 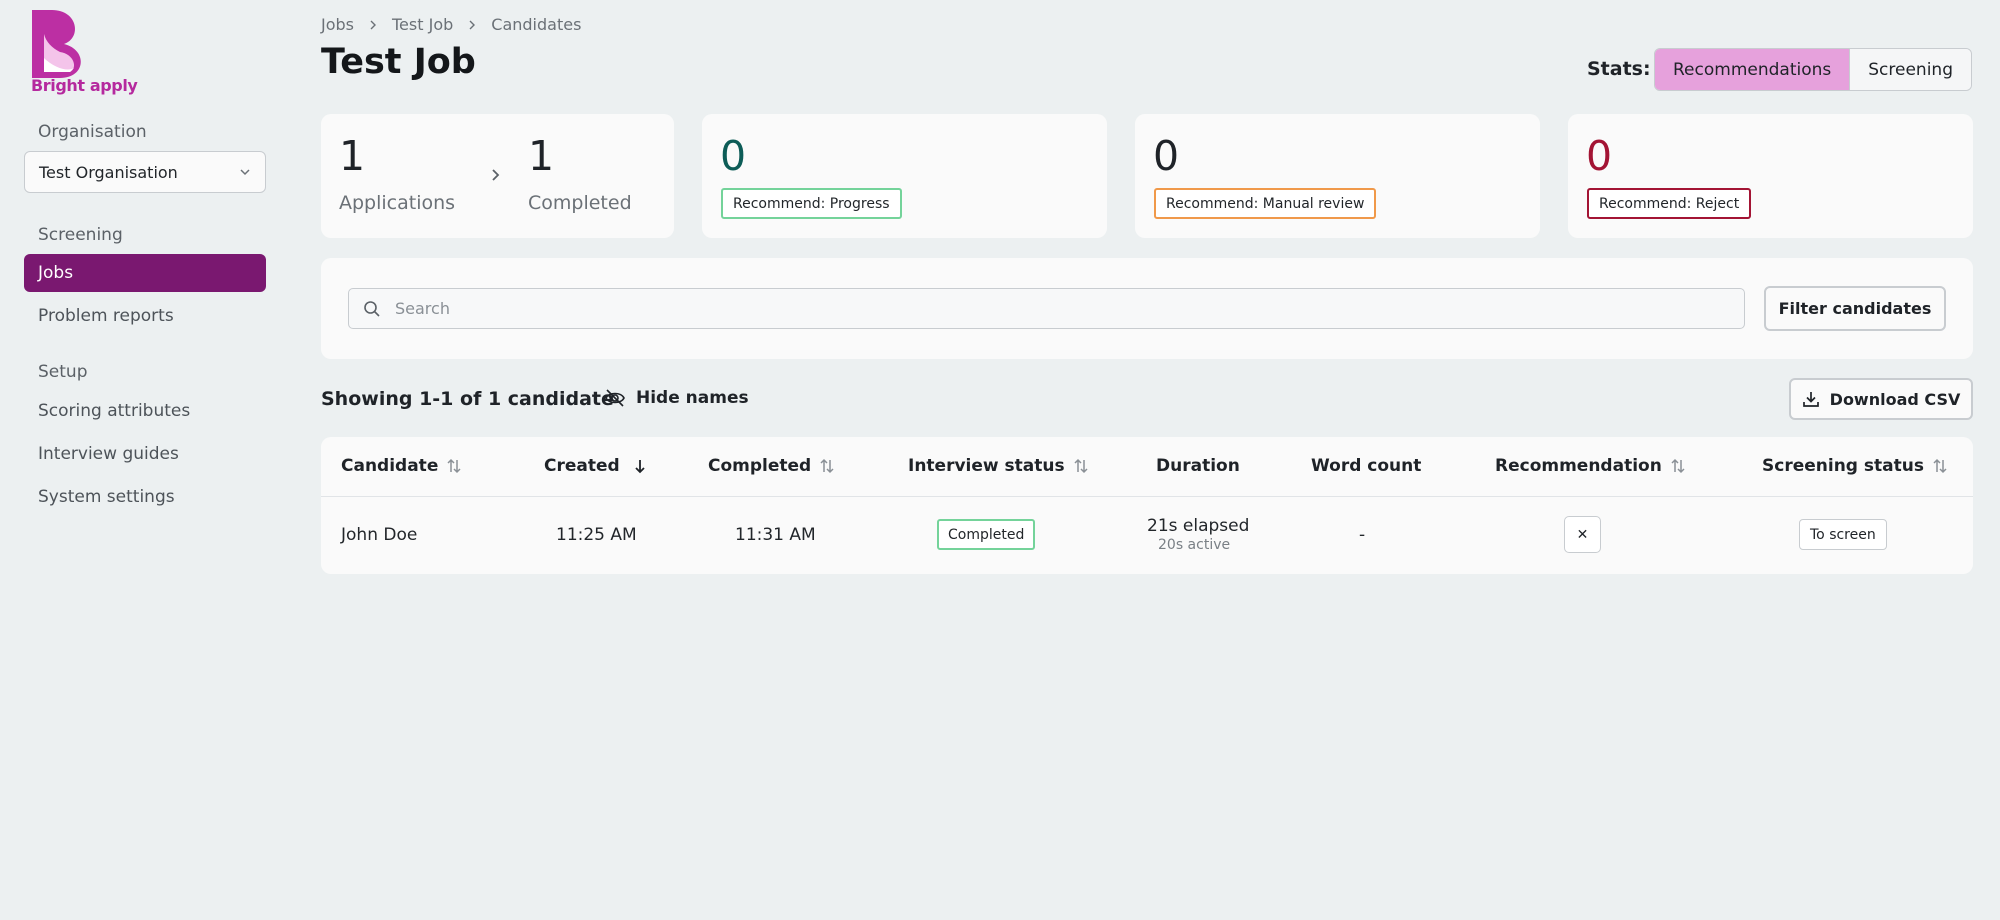 What do you see at coordinates (145, 497) in the screenshot?
I see `sidebar-item-system-settings: System settings` at bounding box center [145, 497].